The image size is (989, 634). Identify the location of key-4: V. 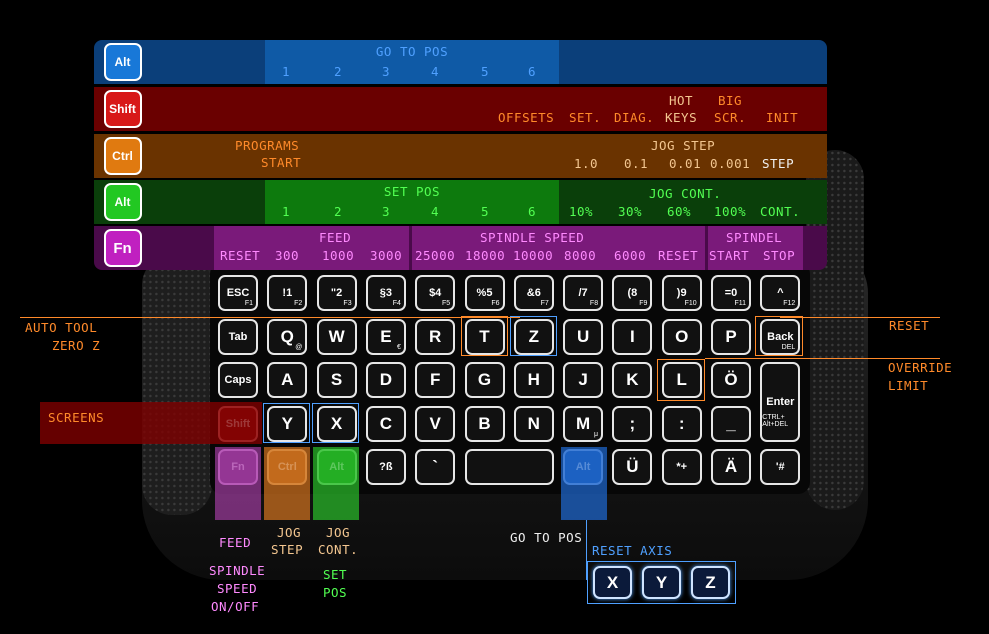
(435, 424).